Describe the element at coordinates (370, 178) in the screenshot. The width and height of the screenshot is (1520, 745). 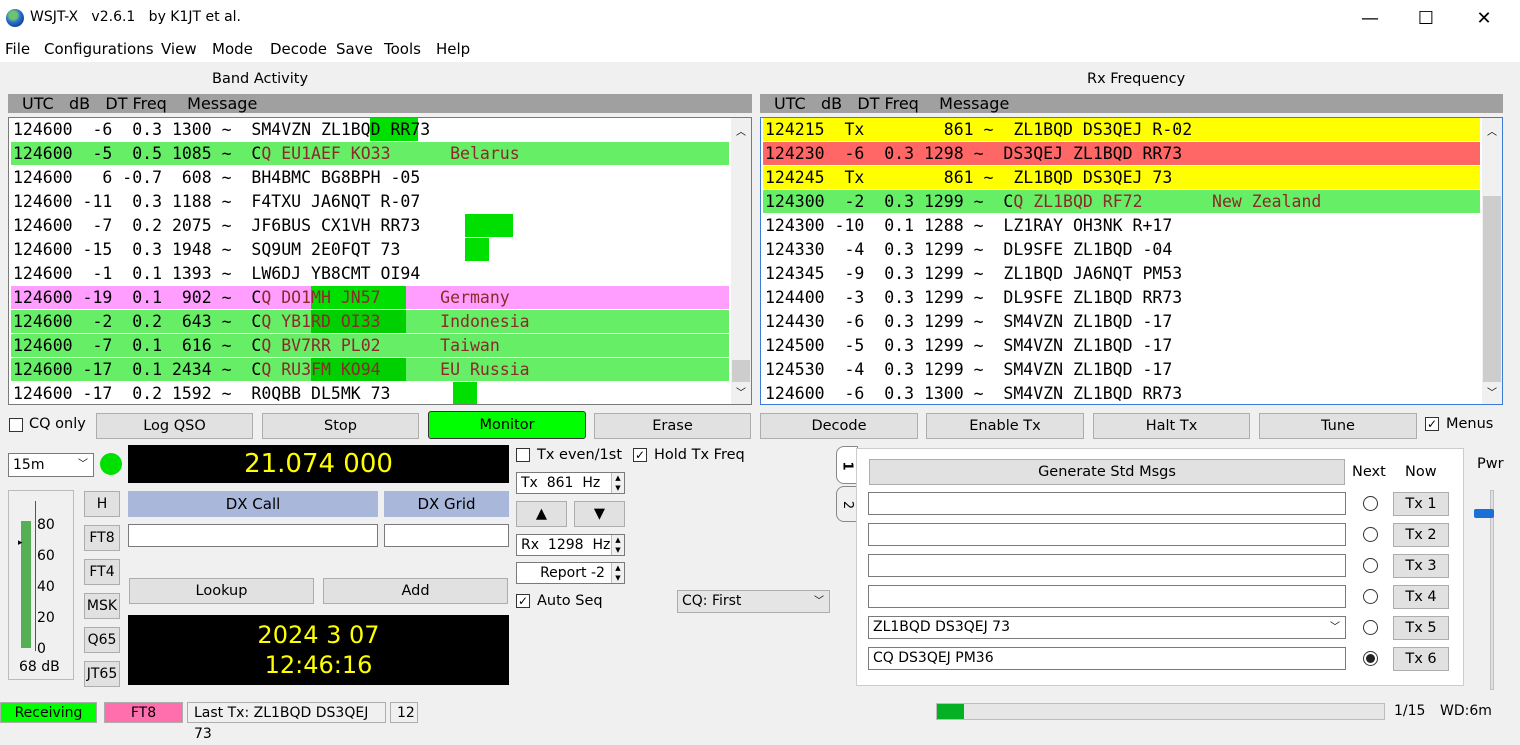
I see `band-activity-row: 124600 6 -0.7 608 ~ BH4BMC BG8BPH -05` at that location.